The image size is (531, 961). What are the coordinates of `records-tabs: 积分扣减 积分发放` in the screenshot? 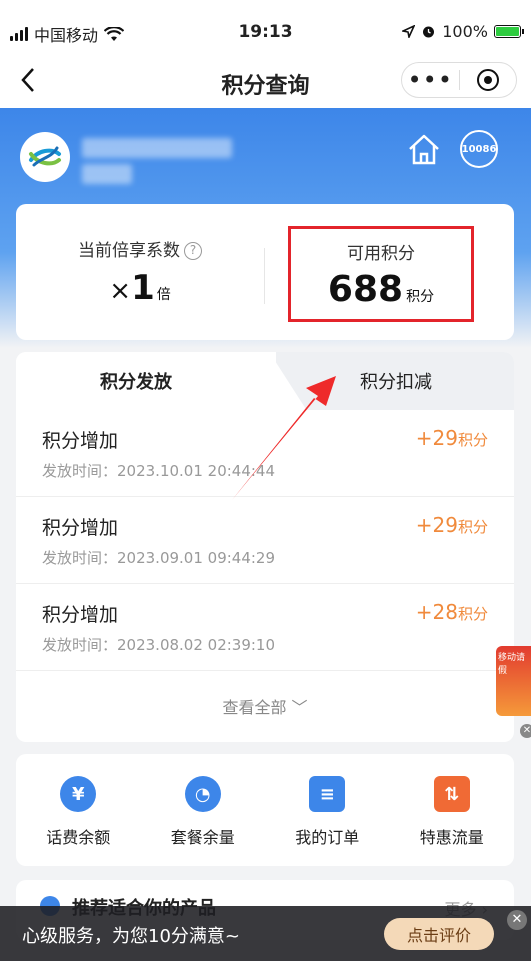 It's located at (265, 381).